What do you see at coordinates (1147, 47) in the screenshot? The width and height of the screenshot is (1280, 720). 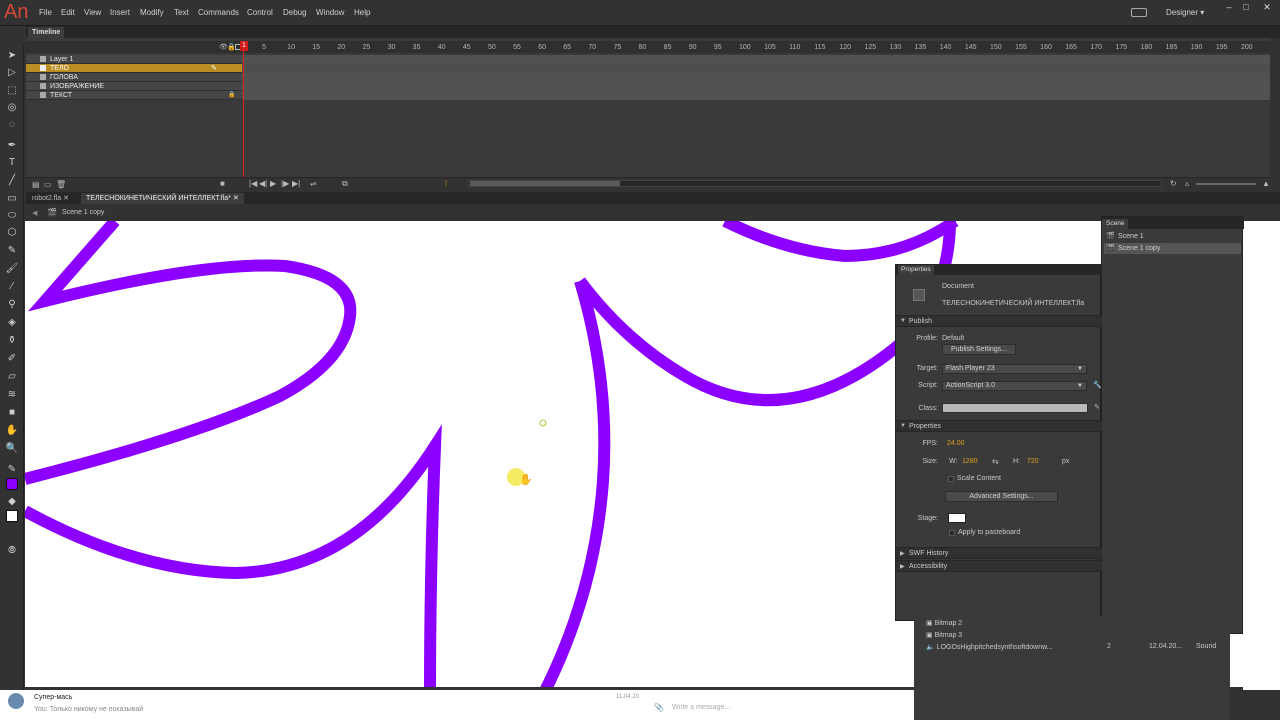 I see `frame-tick-label: 180` at bounding box center [1147, 47].